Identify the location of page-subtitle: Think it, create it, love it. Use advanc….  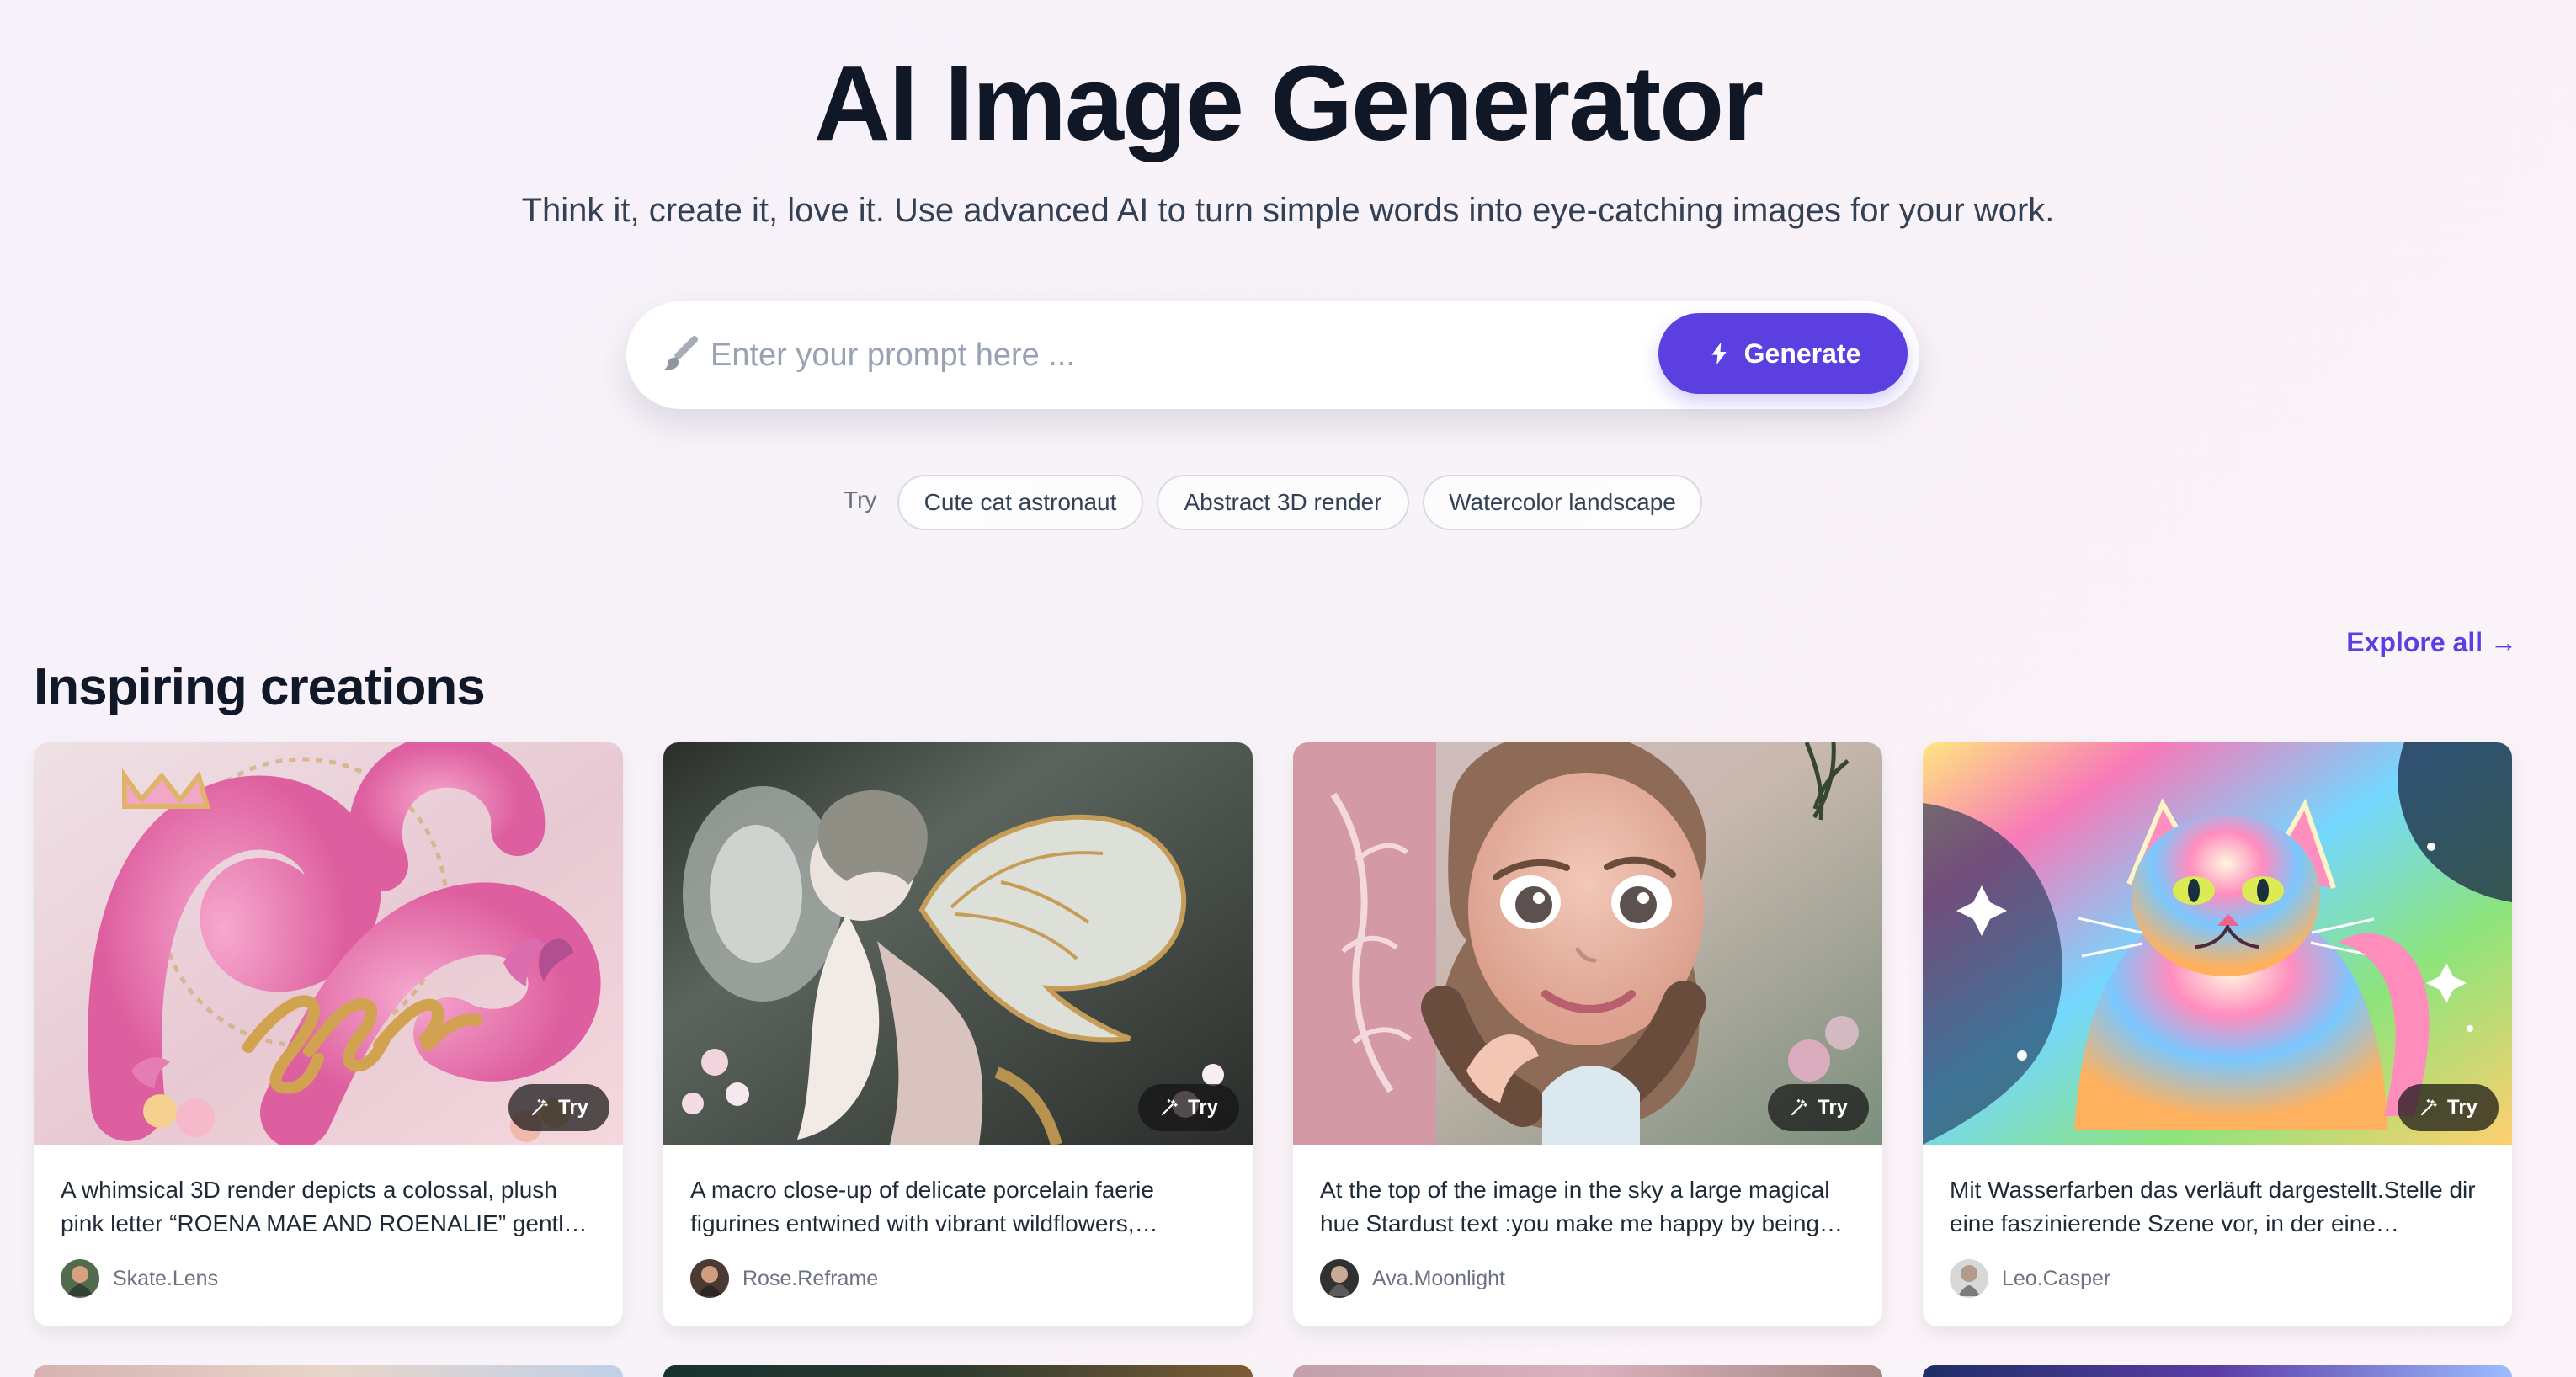
(1288, 210).